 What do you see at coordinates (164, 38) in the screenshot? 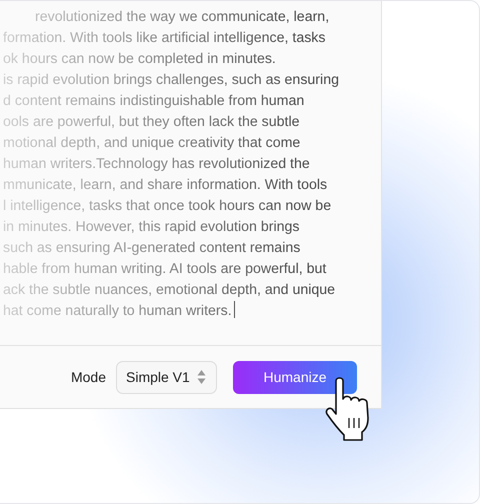
I see `editor-text-line: formation. With tools like artificial intelligence, tasks` at bounding box center [164, 38].